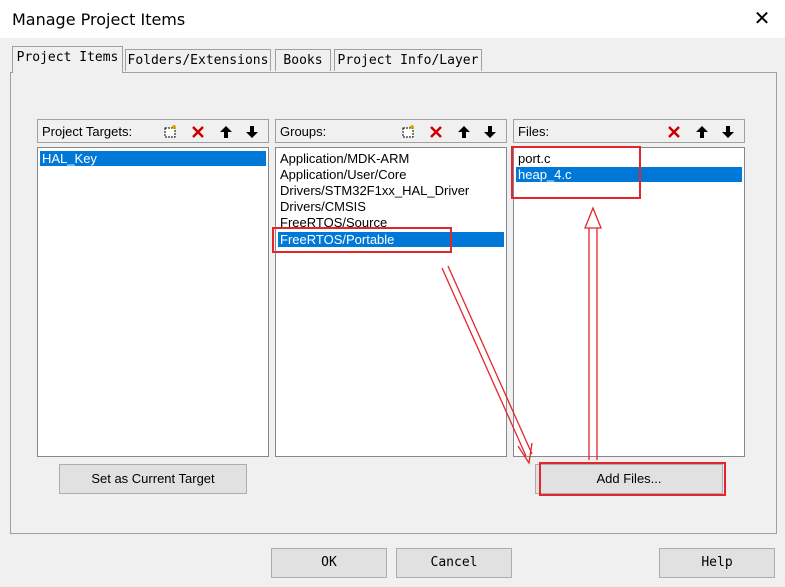  Describe the element at coordinates (717, 563) in the screenshot. I see `help-button: Help` at that location.